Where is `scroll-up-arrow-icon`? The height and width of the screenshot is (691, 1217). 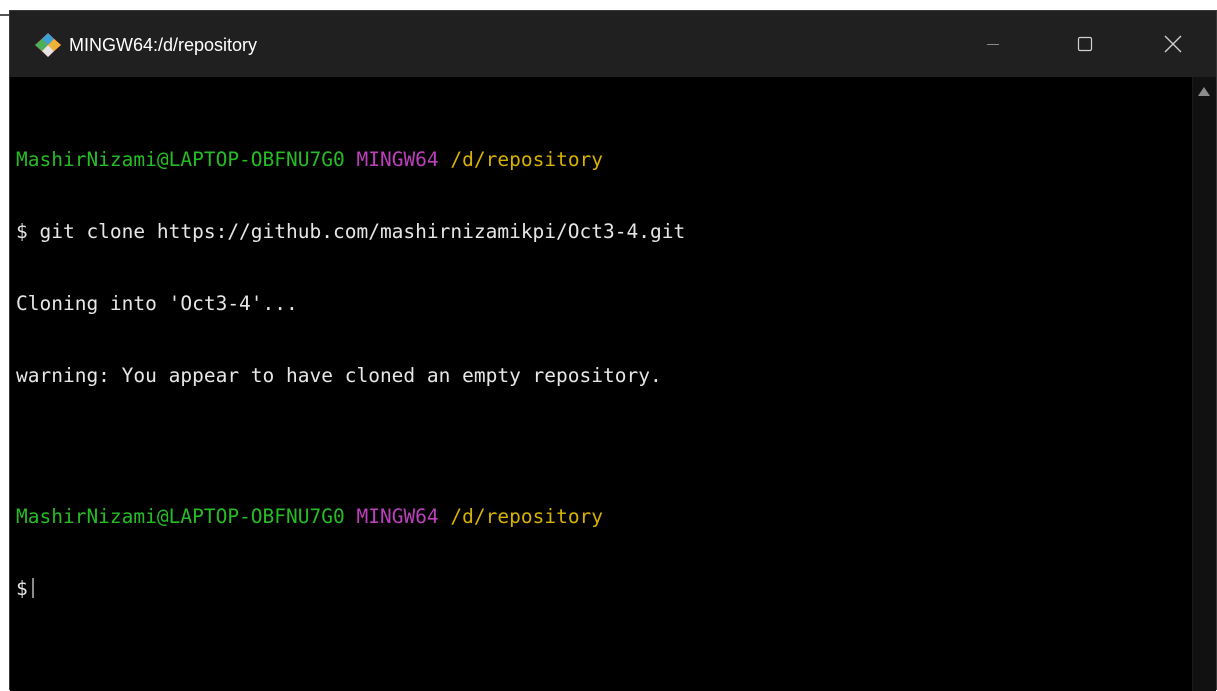 scroll-up-arrow-icon is located at coordinates (1204, 91).